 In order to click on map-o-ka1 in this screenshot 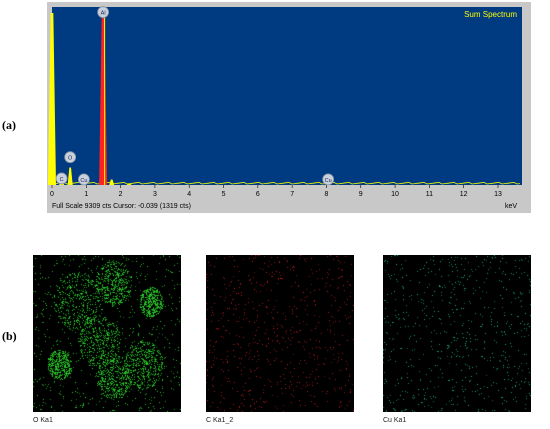, I will do `click(107, 333)`.